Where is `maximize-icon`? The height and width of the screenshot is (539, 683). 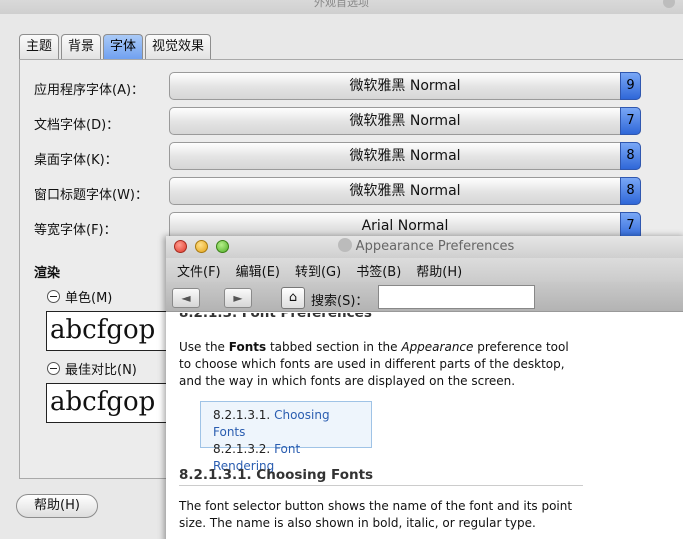
maximize-icon is located at coordinates (222, 246).